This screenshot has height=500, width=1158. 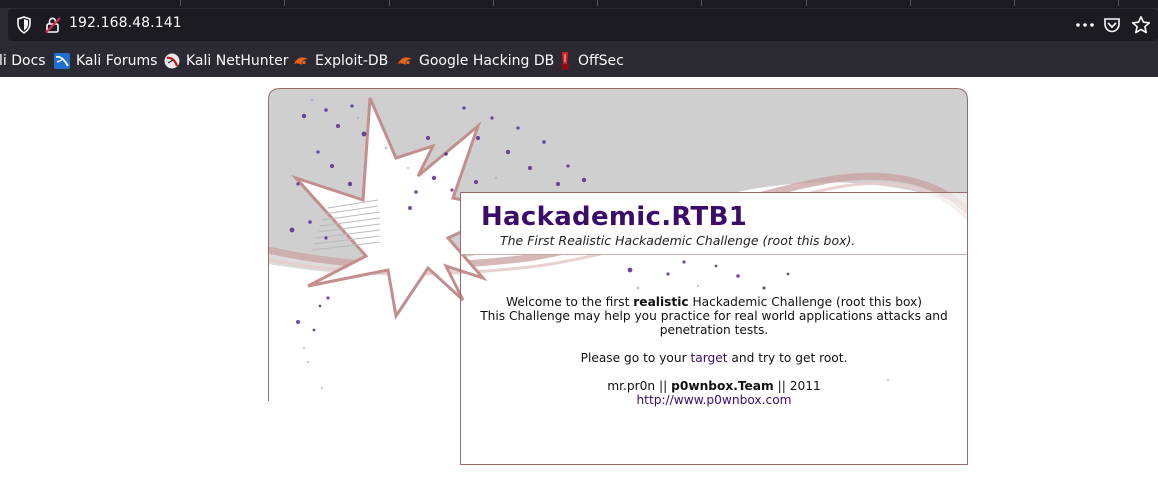 I want to click on pocket-icon, so click(x=1112, y=25).